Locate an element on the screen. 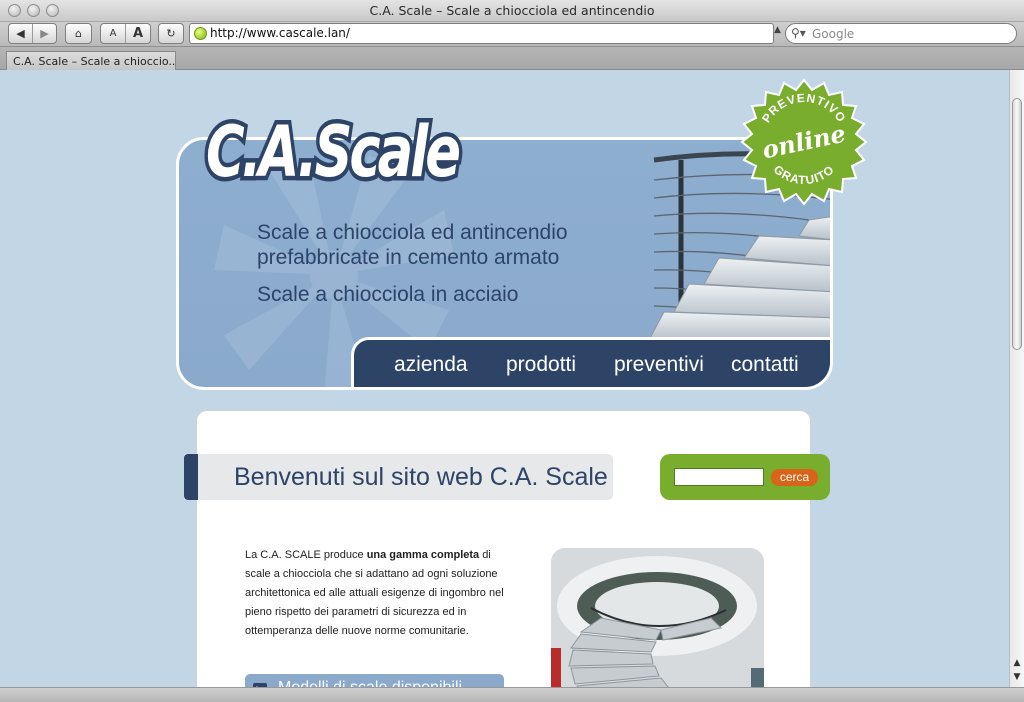  back-forward-buttons: ◀ ▶ is located at coordinates (32, 33).